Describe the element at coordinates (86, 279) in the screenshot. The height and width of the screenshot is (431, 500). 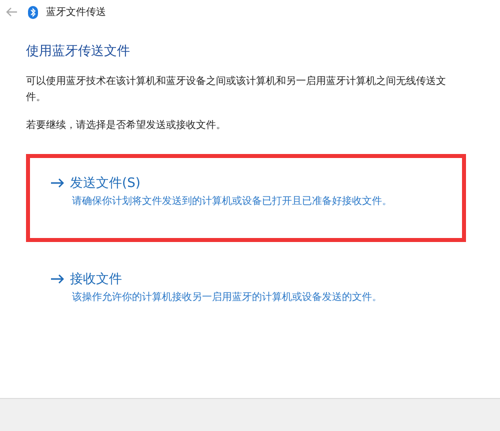
I see `option-link: 接收文件` at that location.